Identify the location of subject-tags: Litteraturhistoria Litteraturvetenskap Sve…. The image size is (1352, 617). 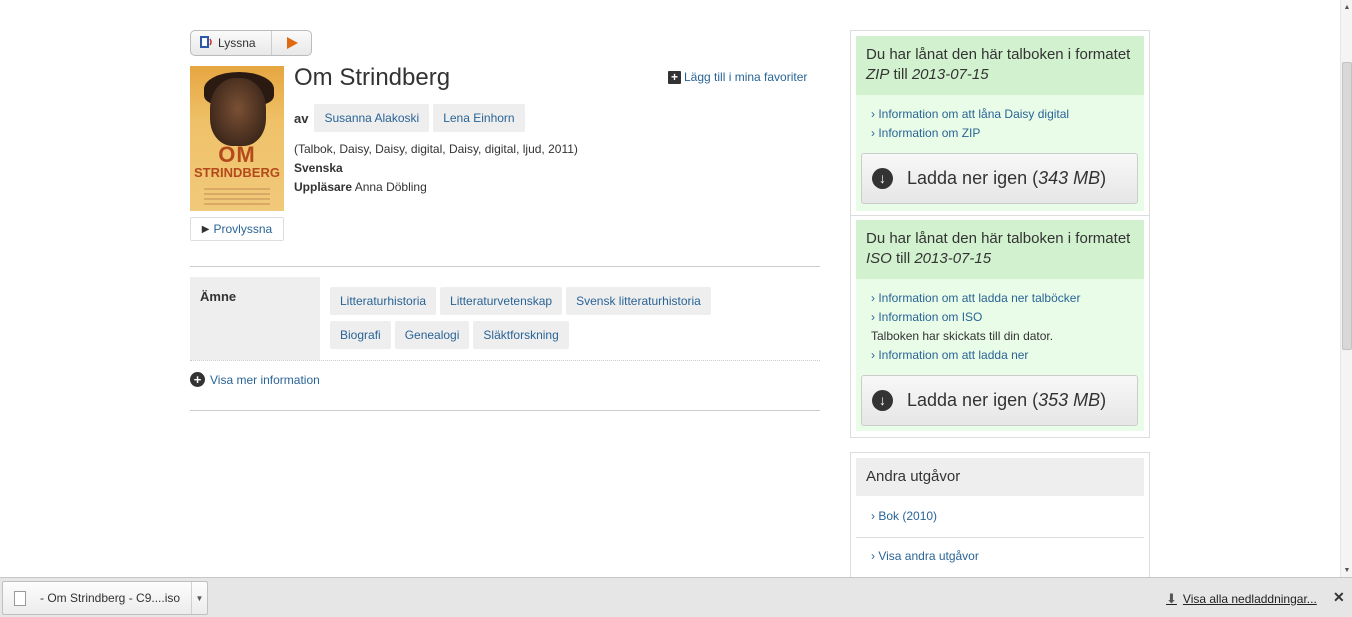
(570, 321).